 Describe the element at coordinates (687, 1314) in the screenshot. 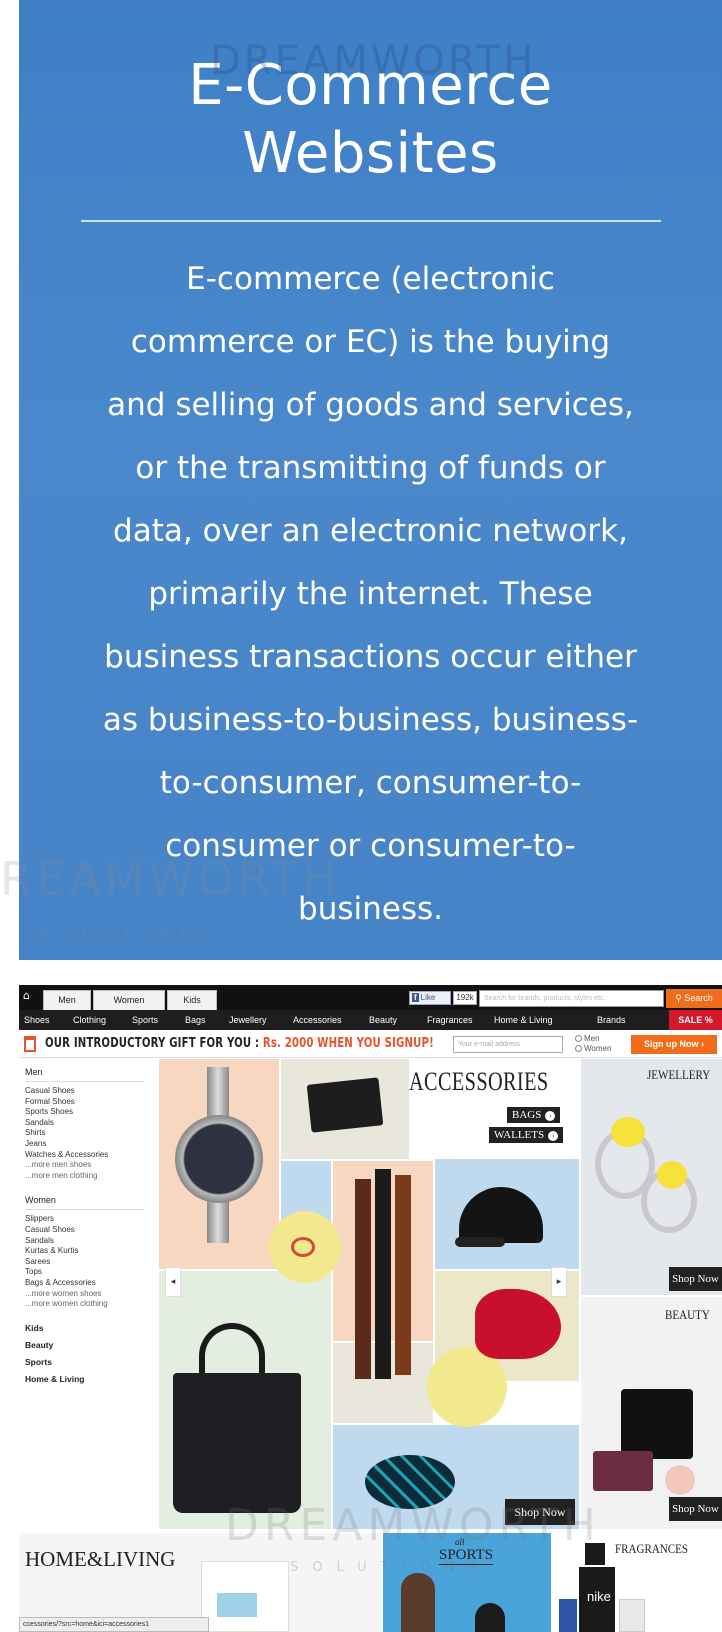

I see `beauty-title: BEAUTY` at that location.